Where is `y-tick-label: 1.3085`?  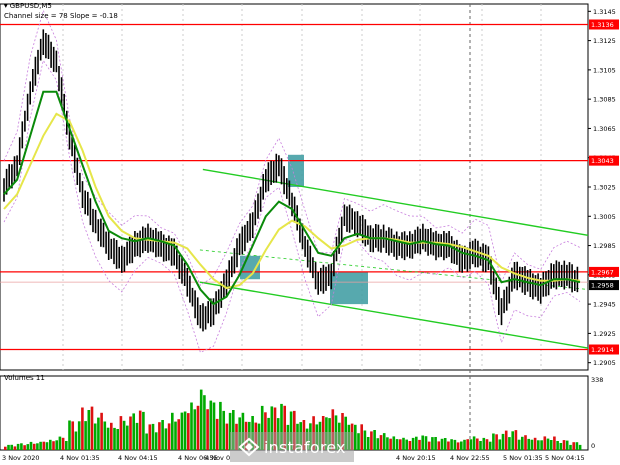 y-tick-label: 1.3085 is located at coordinates (604, 100).